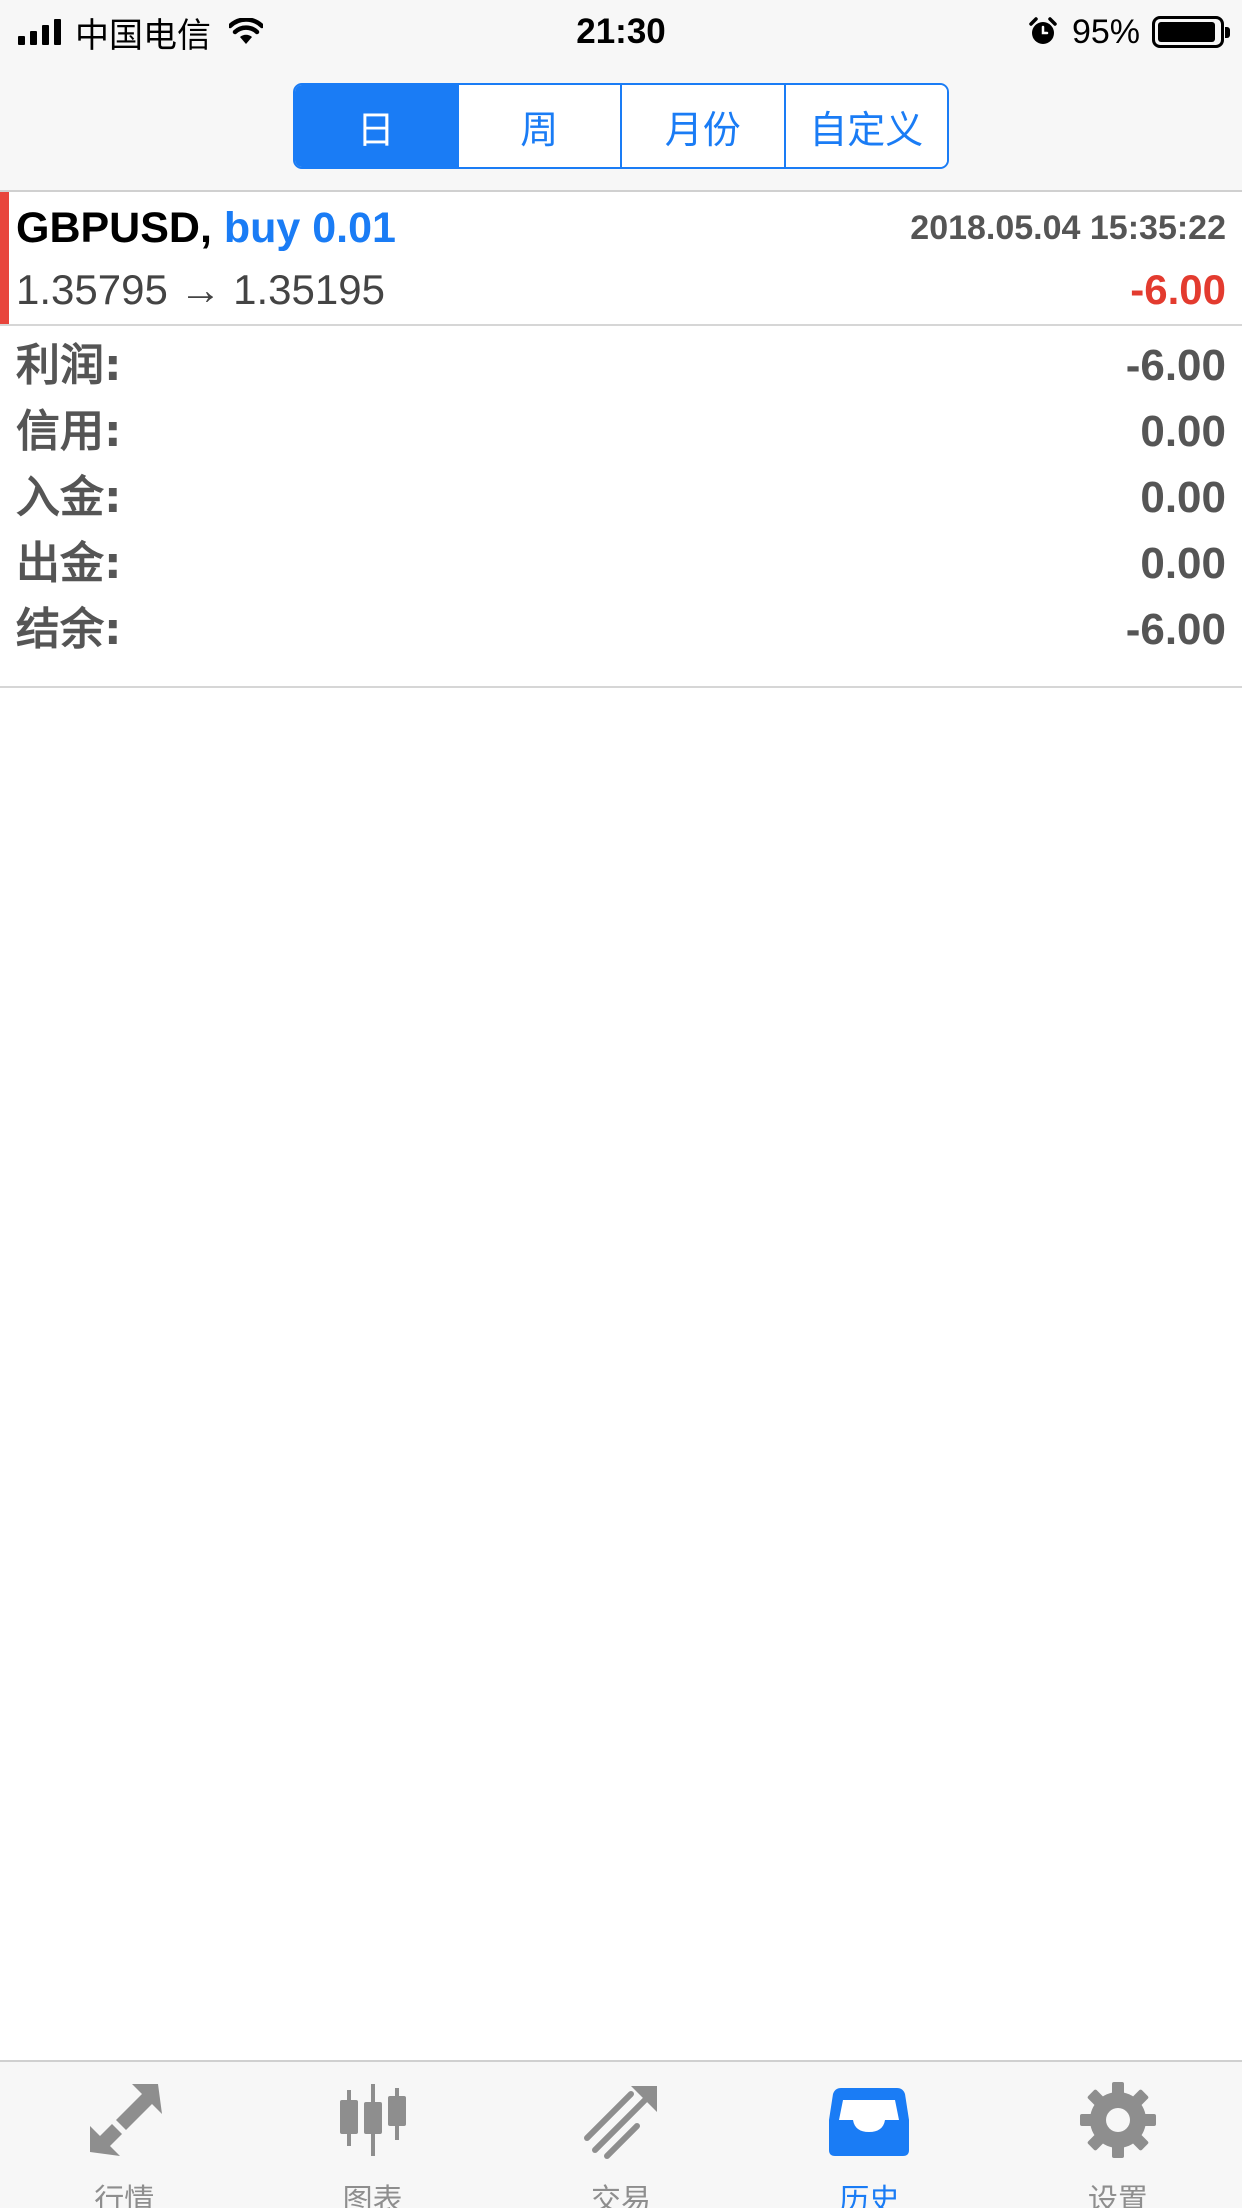  Describe the element at coordinates (124, 2195) in the screenshot. I see `tab-label: 行情` at that location.